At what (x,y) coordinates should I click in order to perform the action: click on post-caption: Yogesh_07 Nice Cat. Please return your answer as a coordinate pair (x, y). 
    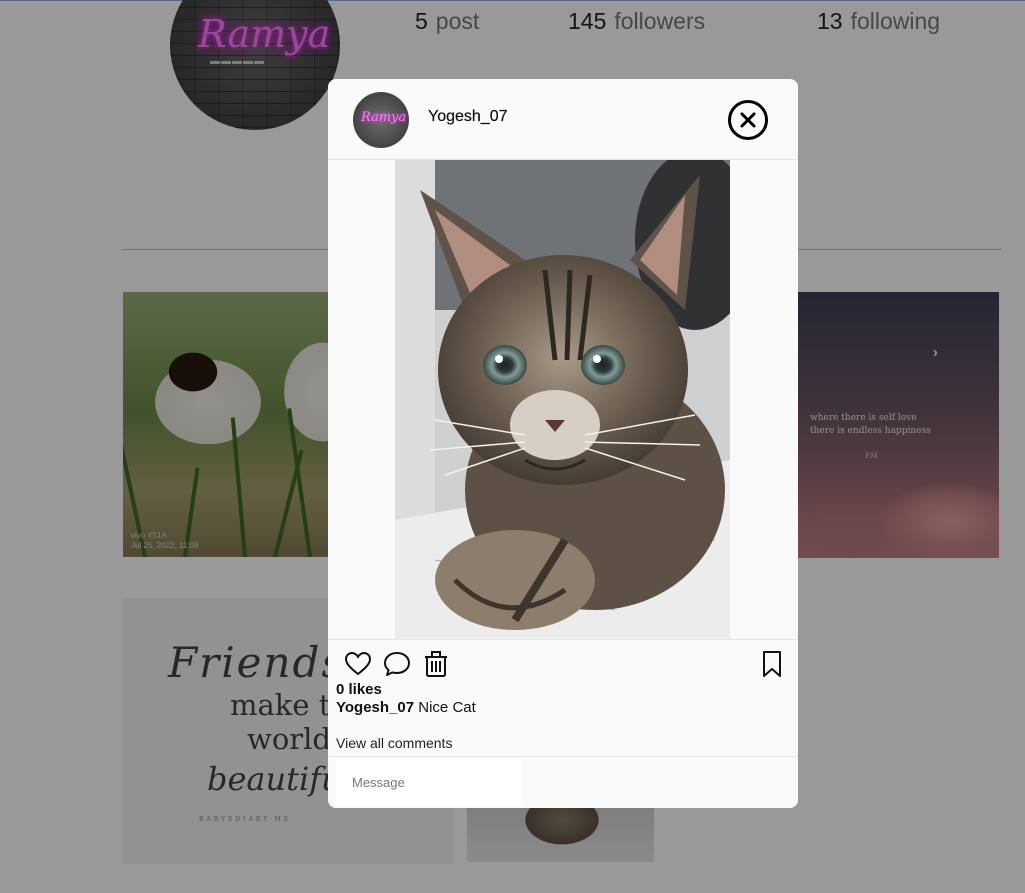
    Looking at the image, I should click on (406, 707).